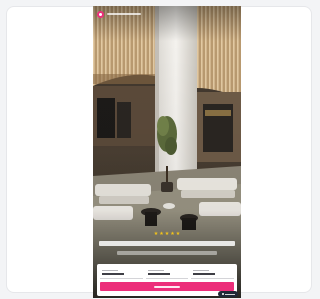 The image size is (320, 299). I want to click on chat-widget-button, so click(228, 294).